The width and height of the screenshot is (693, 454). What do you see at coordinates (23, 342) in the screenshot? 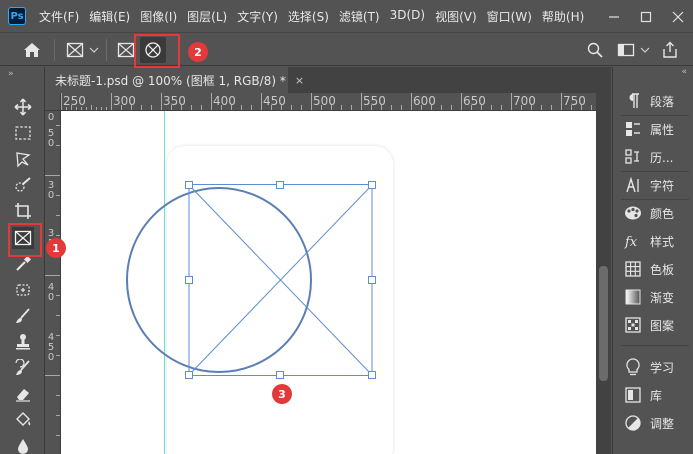
I see `stamp-icon` at bounding box center [23, 342].